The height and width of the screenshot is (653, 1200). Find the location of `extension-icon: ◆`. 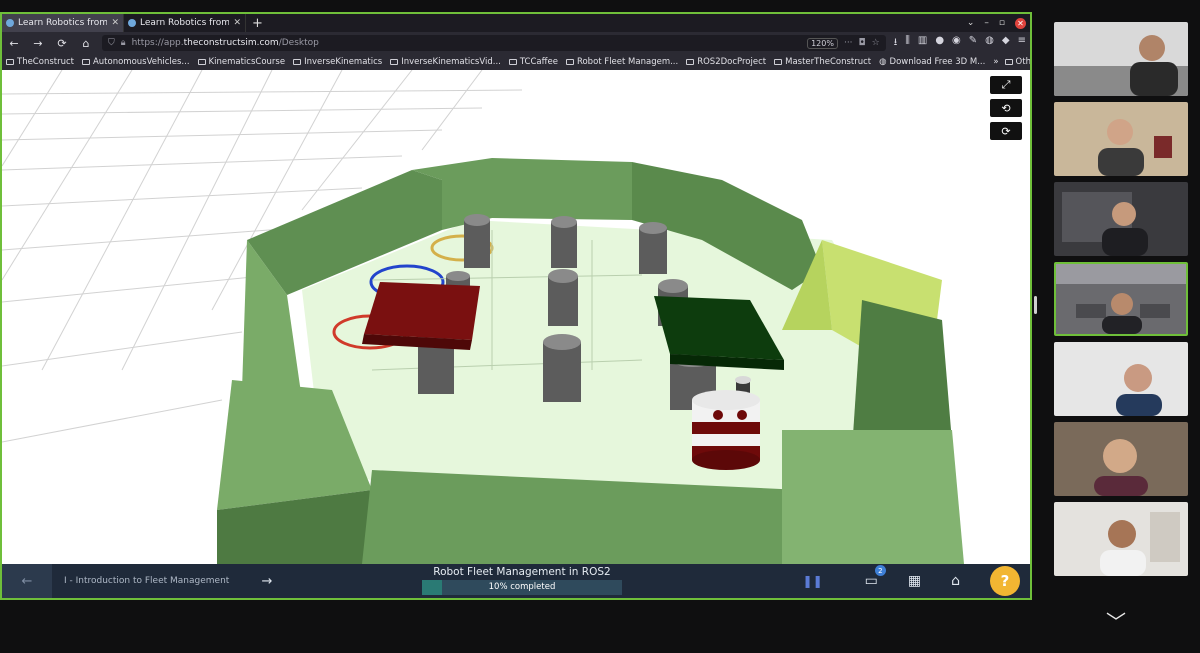

extension-icon: ◆ is located at coordinates (1006, 43).